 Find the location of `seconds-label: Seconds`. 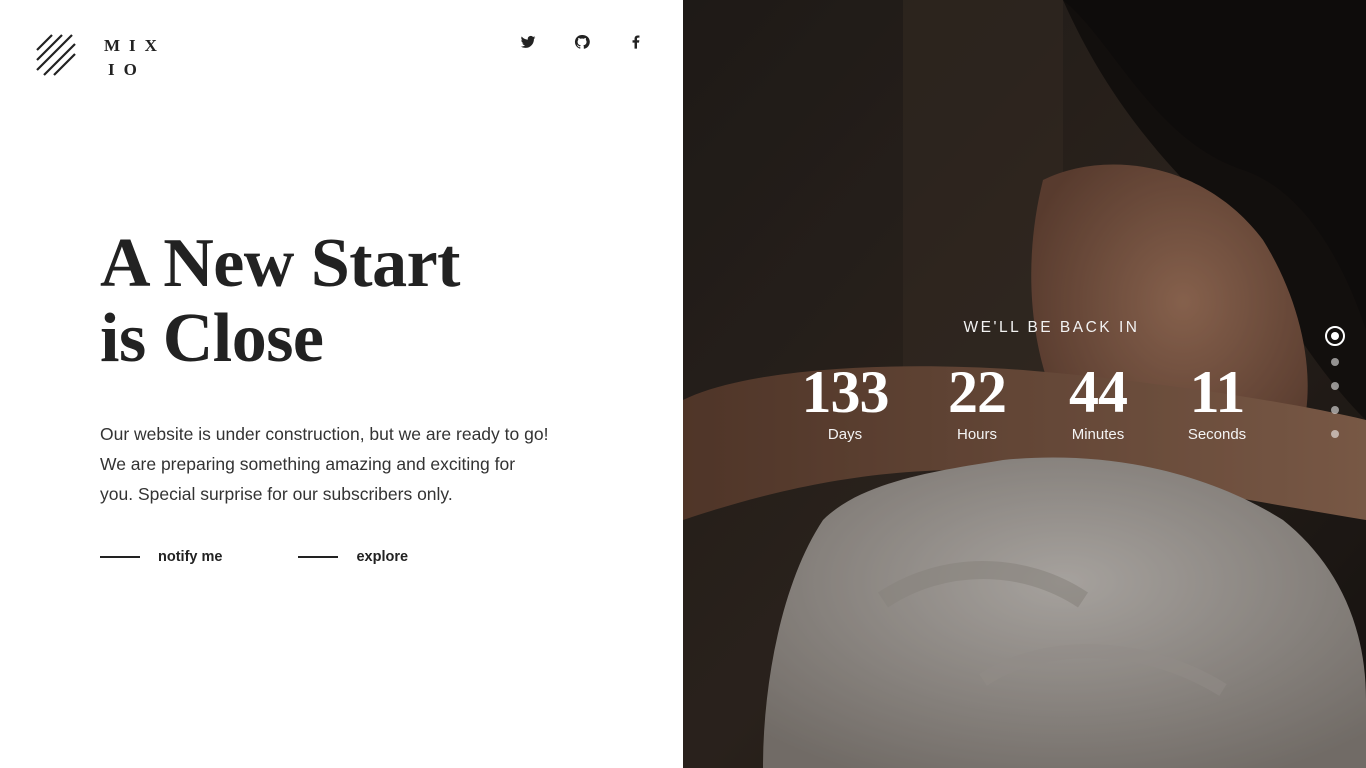

seconds-label: Seconds is located at coordinates (1217, 434).